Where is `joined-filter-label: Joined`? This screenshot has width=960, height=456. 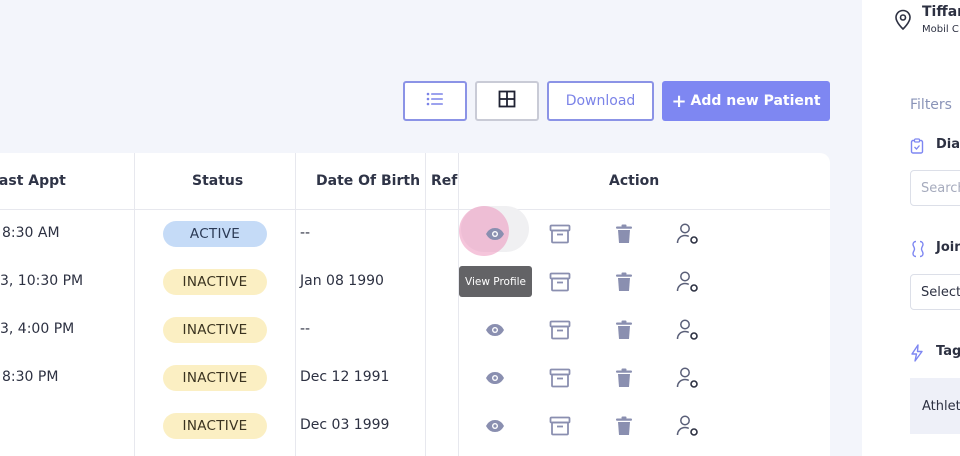
joined-filter-label: Joined is located at coordinates (948, 247).